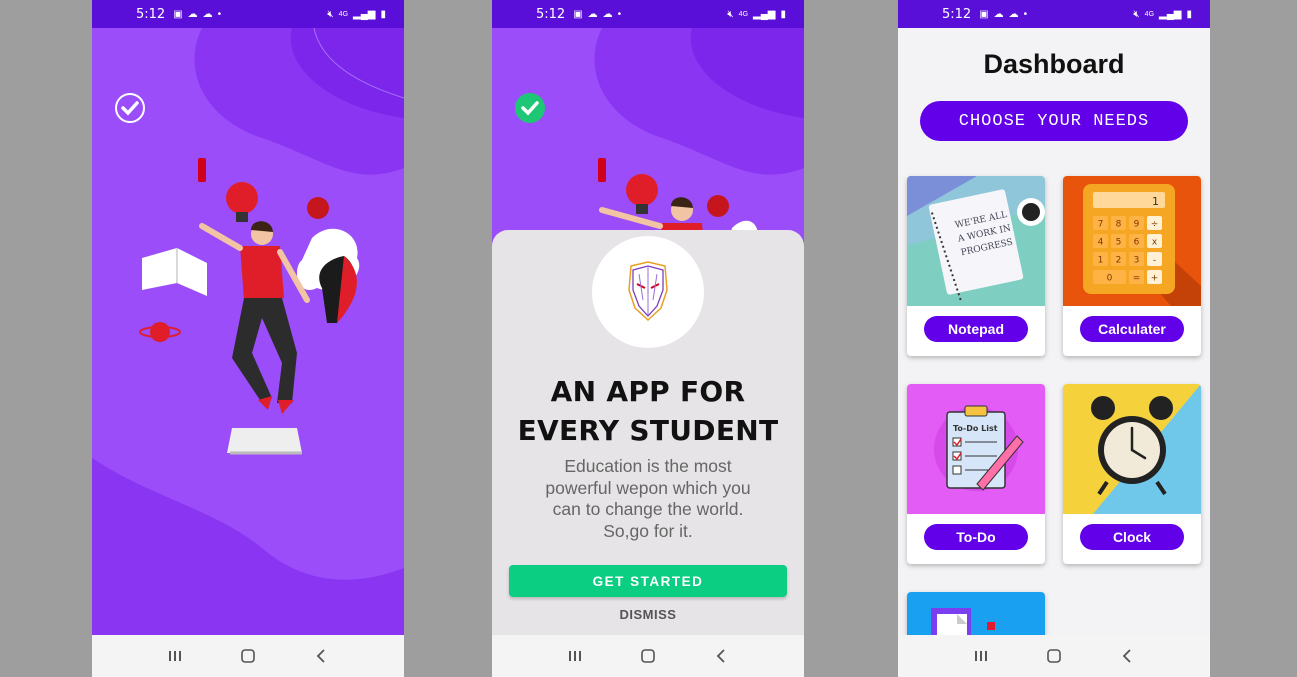  What do you see at coordinates (1137, 225) in the screenshot?
I see `calculator-key-label: 9` at bounding box center [1137, 225].